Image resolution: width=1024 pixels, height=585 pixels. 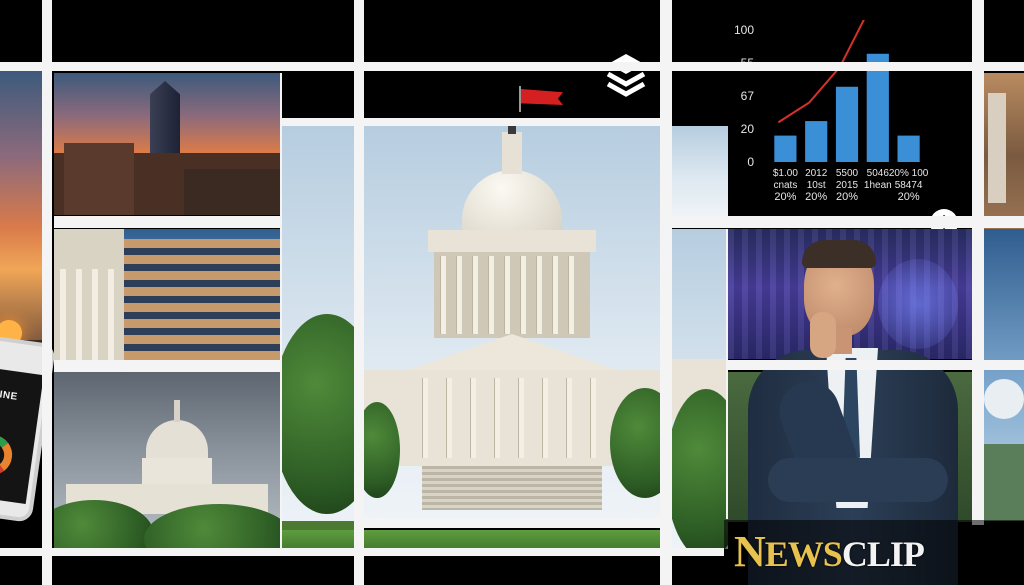 I want to click on category-label: cnats, so click(x=785, y=185).